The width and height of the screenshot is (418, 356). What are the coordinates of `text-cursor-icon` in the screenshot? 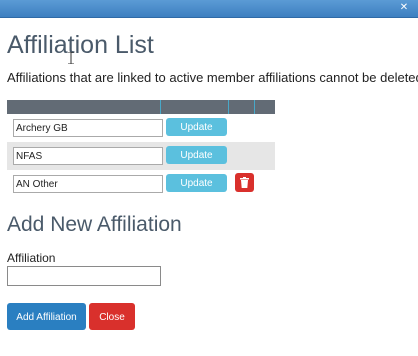 It's located at (71, 58).